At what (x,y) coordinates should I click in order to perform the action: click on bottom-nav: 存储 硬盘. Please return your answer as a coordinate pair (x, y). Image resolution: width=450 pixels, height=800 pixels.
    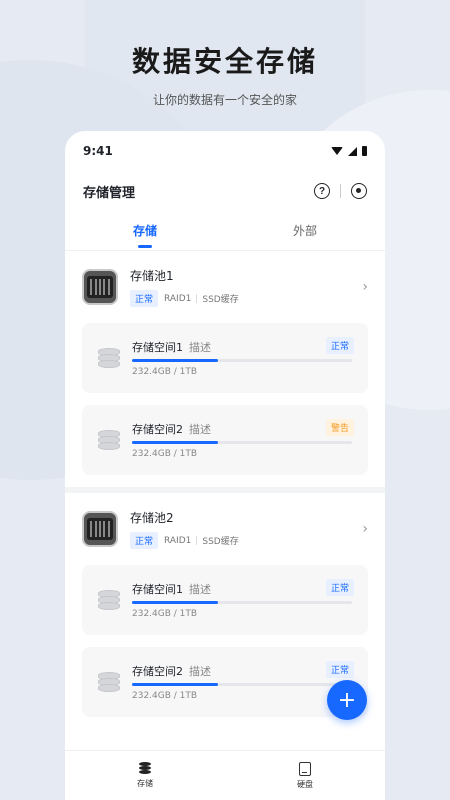
    Looking at the image, I should click on (225, 775).